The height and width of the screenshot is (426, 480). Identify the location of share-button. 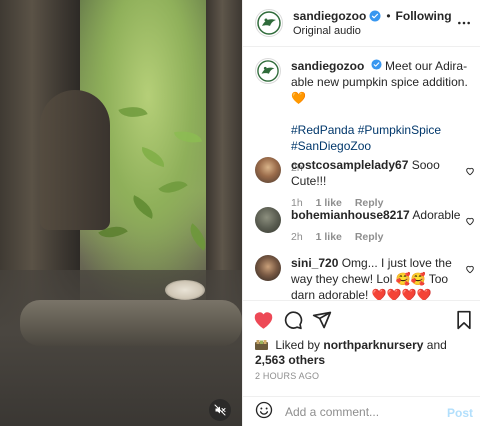
(322, 321).